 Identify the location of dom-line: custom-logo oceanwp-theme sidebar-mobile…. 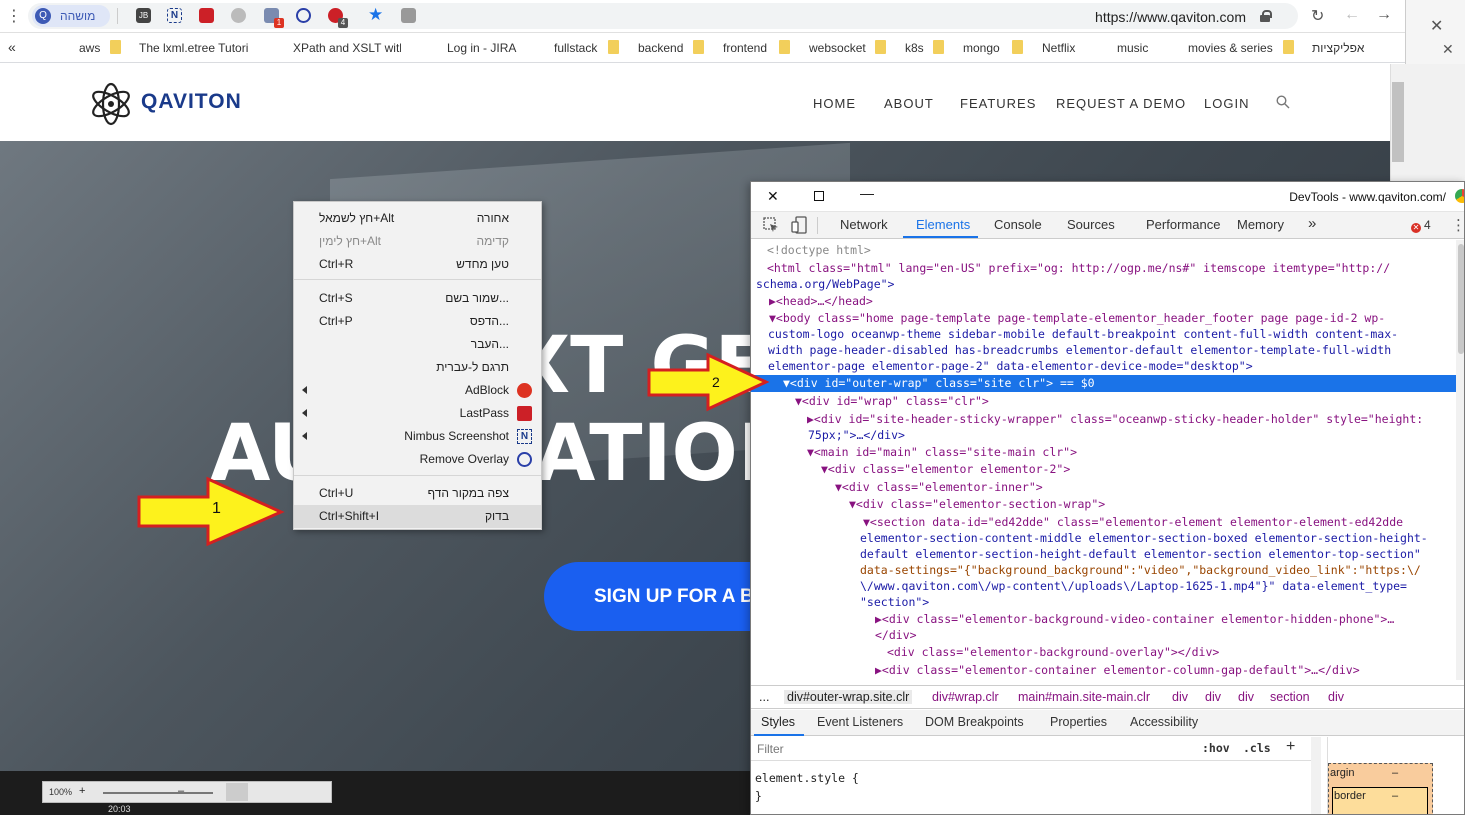
(1112, 334).